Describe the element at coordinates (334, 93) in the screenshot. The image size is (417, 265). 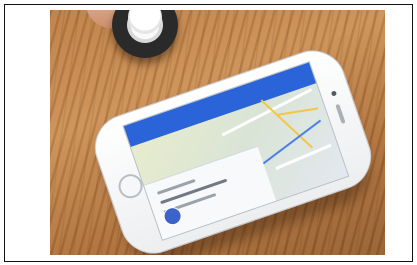
I see `front-camera` at that location.